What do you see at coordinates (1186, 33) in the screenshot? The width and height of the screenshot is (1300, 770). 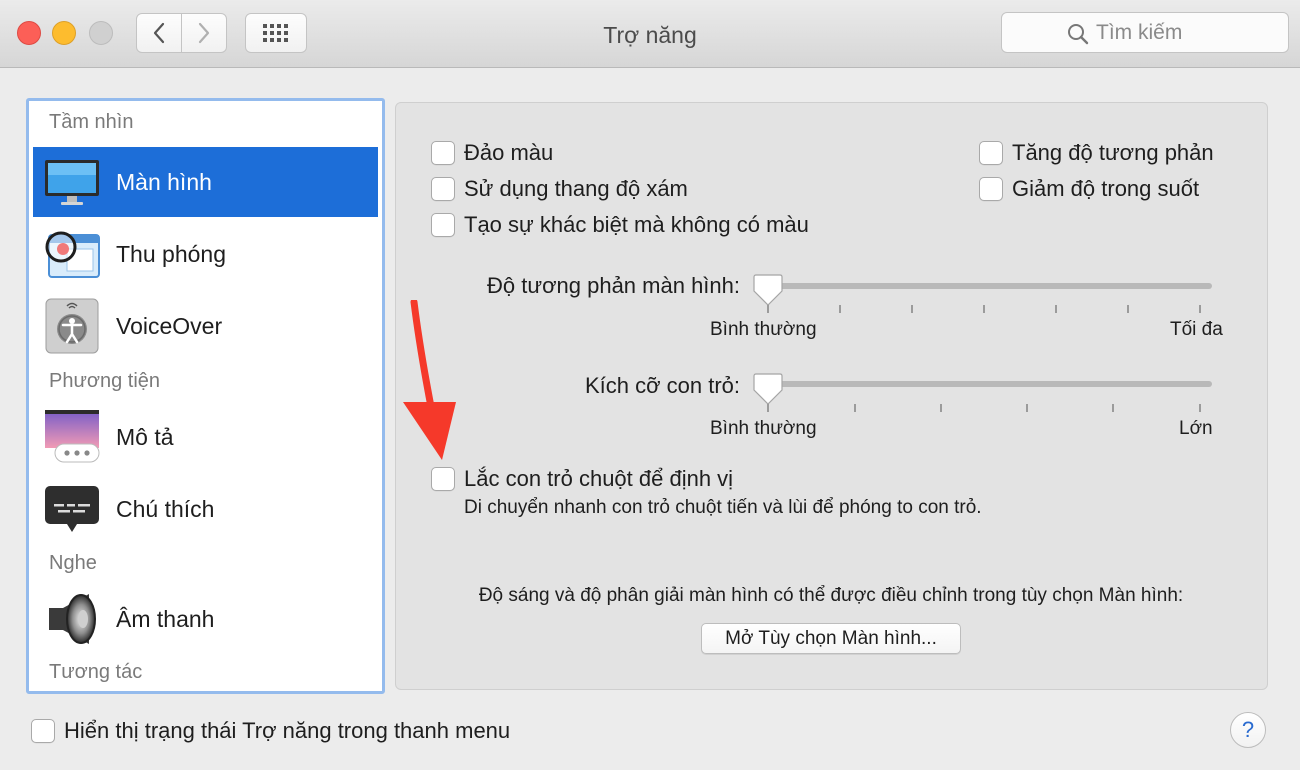 I see `search-input` at bounding box center [1186, 33].